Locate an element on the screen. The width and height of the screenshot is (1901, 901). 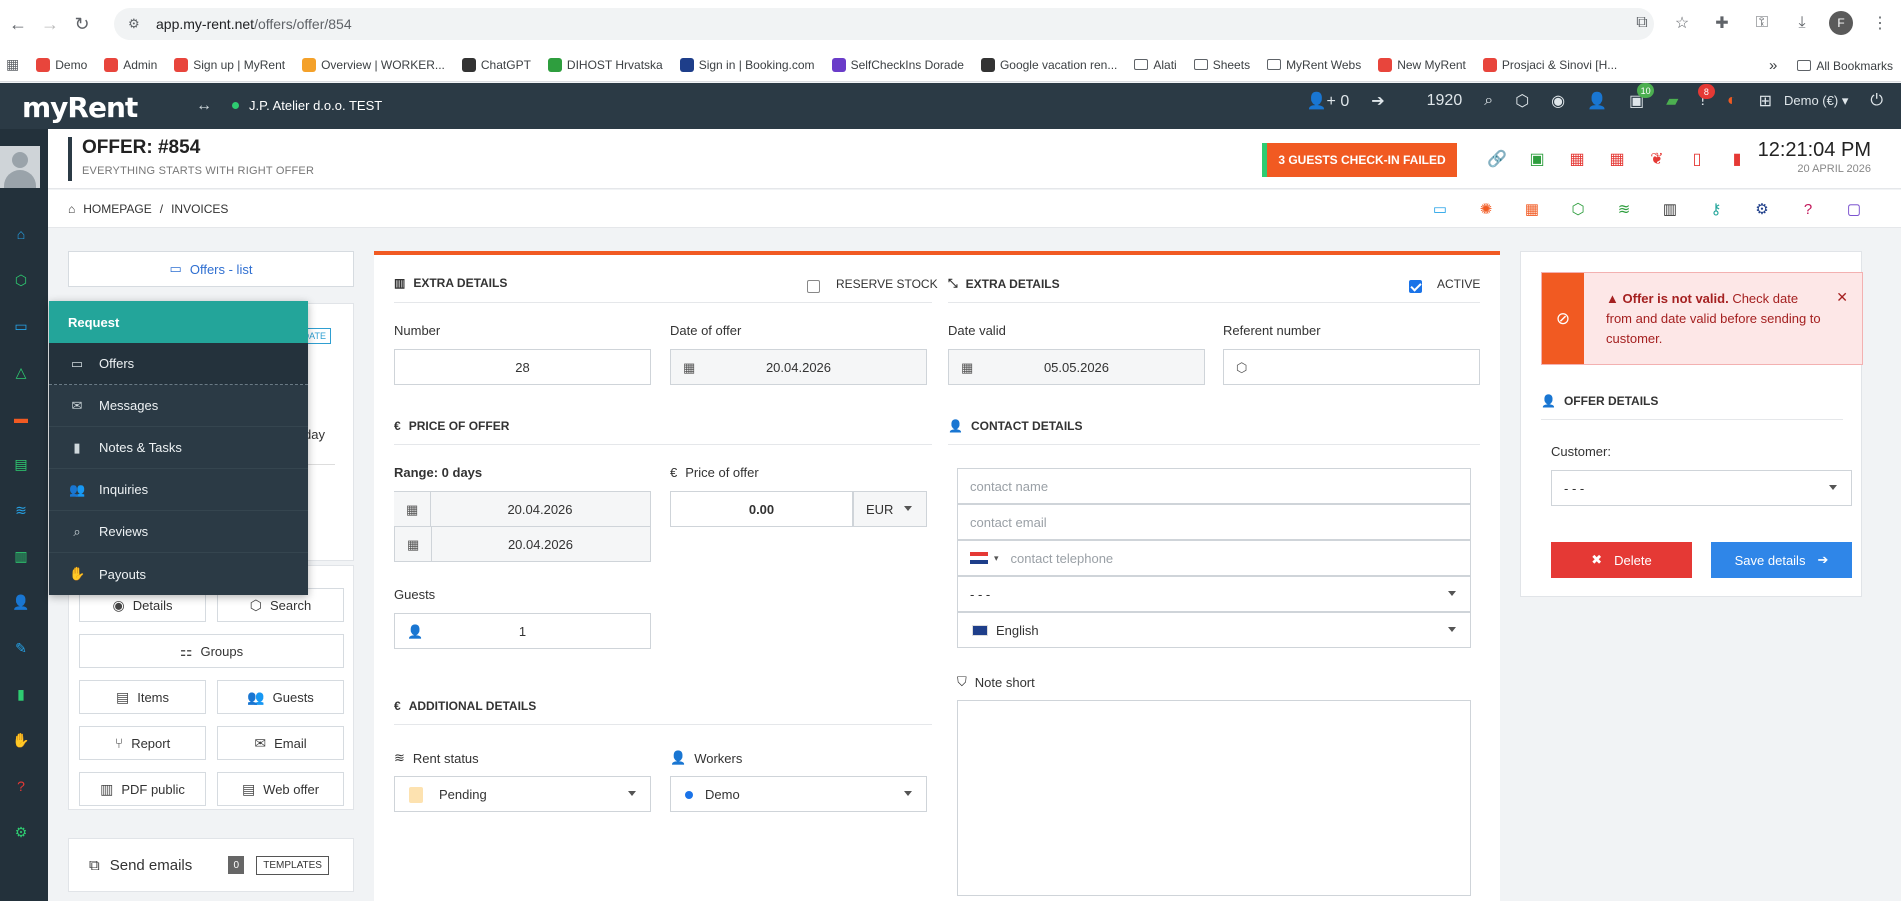
monitor-icon: ▤ is located at coordinates (21, 464).